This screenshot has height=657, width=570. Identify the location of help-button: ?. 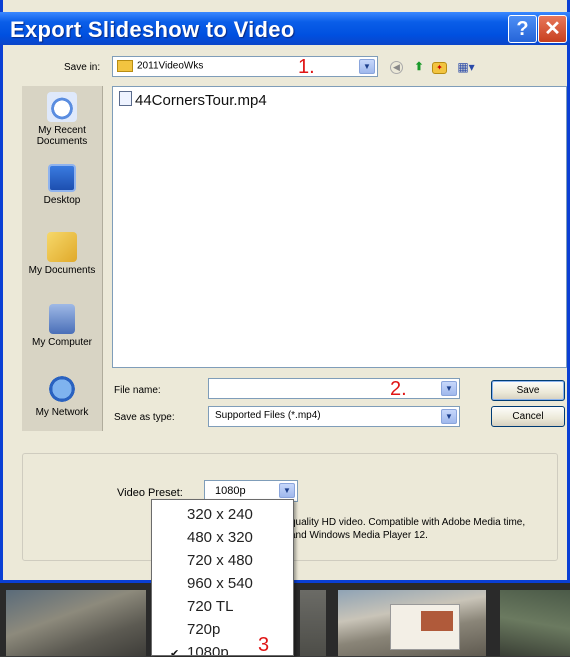
(522, 29).